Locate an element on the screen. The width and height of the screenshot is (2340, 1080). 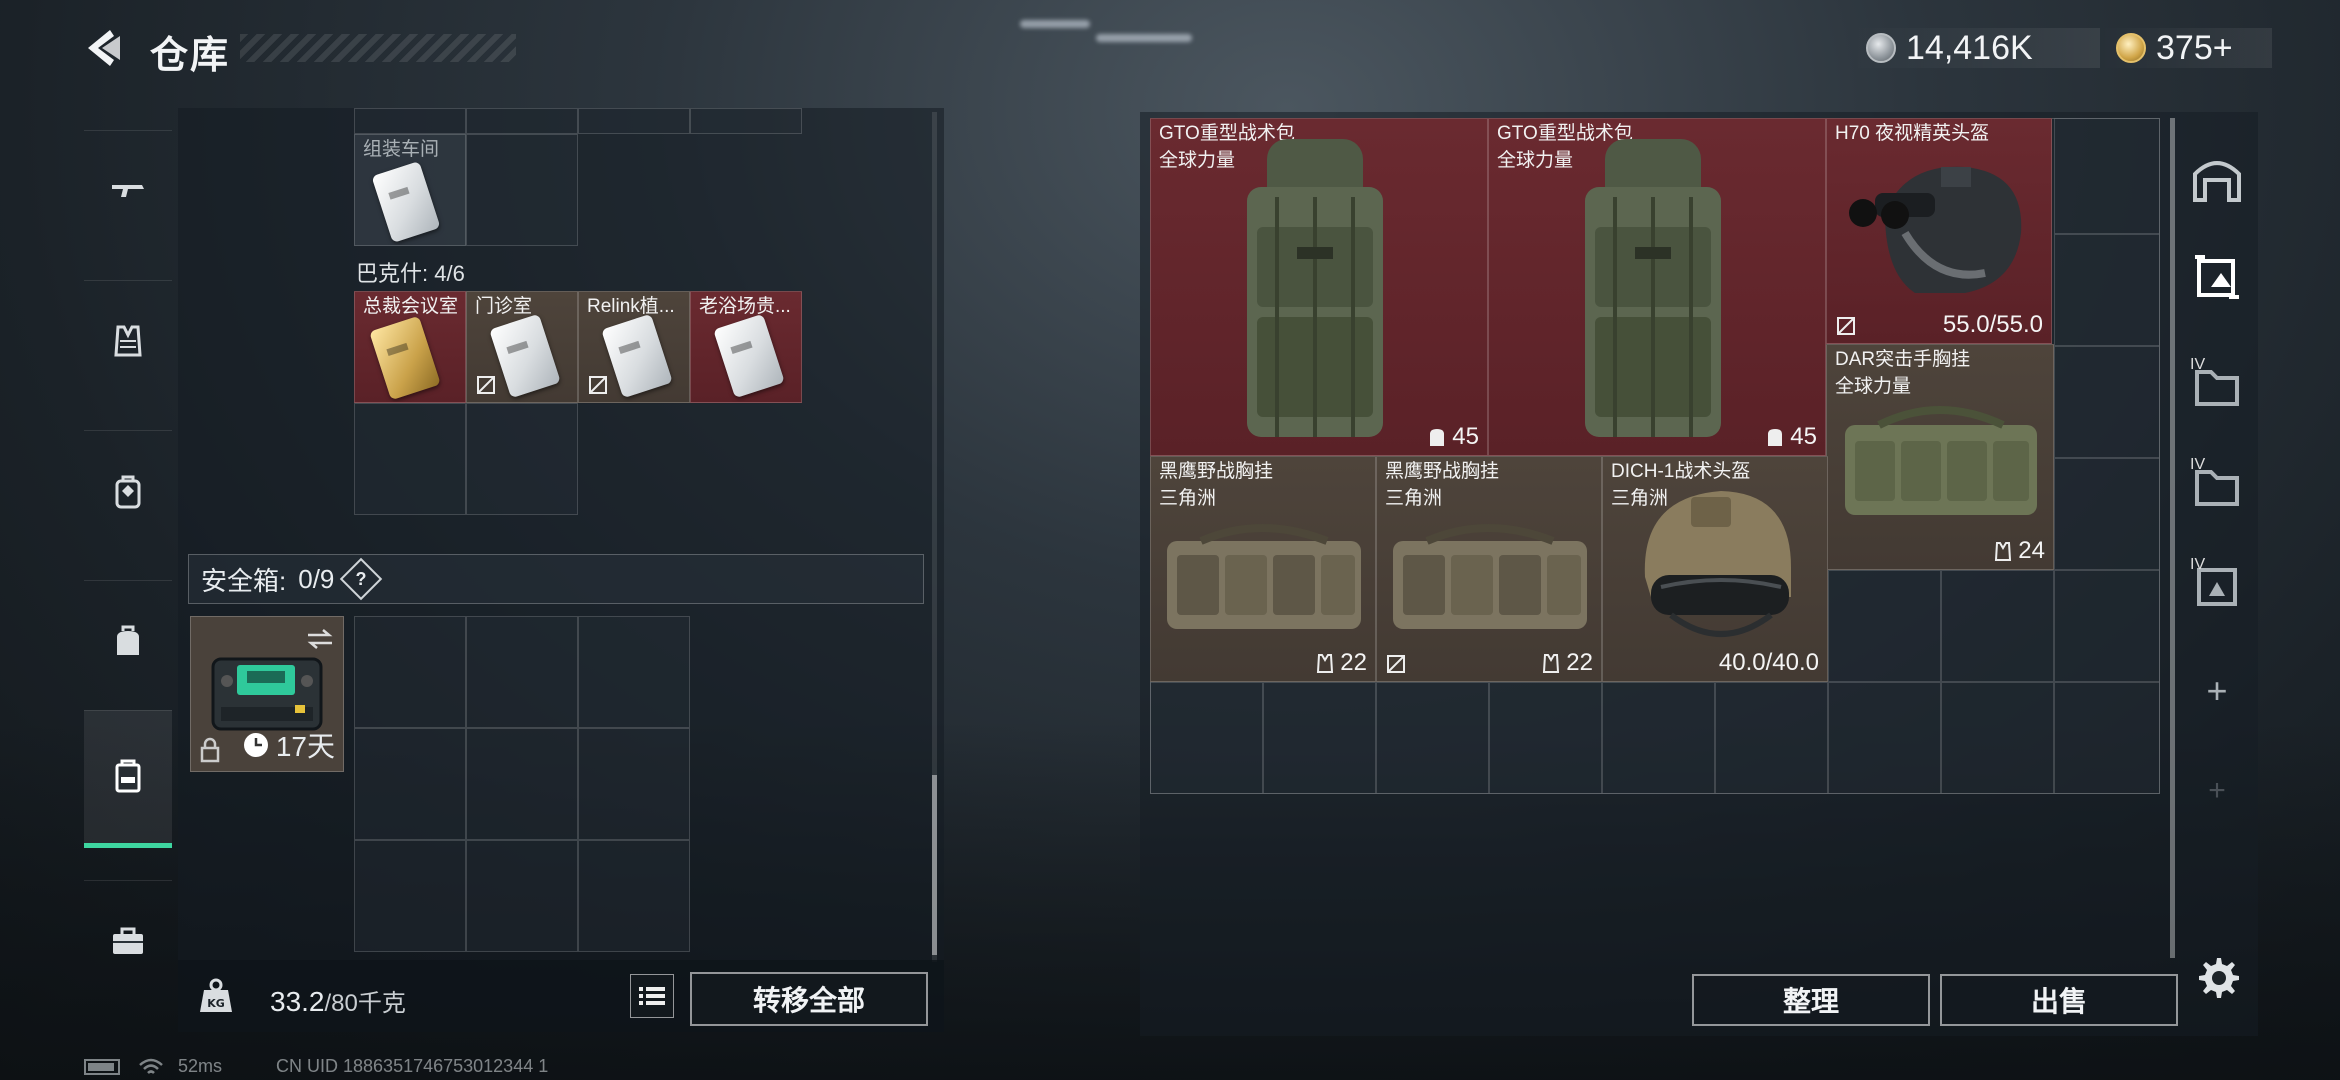
nav-item-weapons is located at coordinates (128, 190).